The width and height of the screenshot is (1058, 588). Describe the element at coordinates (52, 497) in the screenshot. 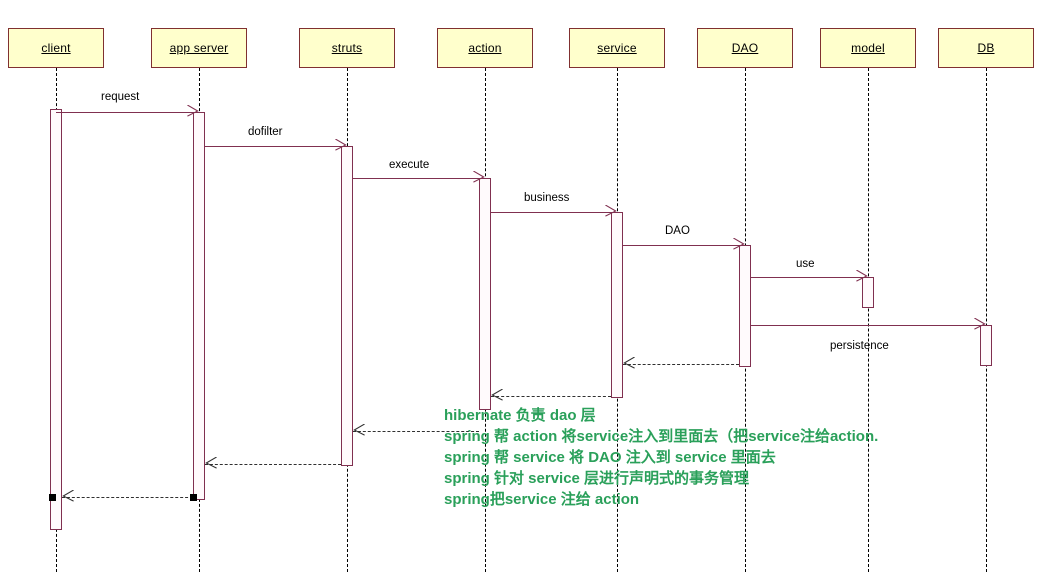

I see `term-client` at that location.